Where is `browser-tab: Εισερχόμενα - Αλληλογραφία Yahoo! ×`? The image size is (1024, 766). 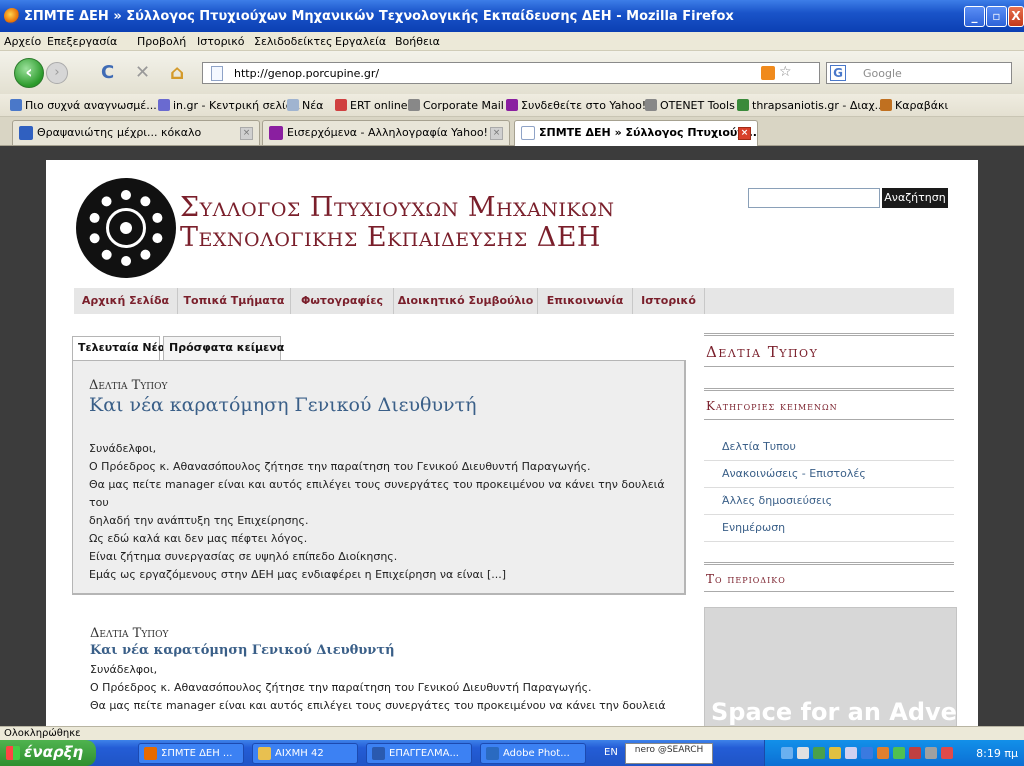
browser-tab: Εισερχόμενα - Αλληλογραφία Yahoo! × is located at coordinates (386, 132).